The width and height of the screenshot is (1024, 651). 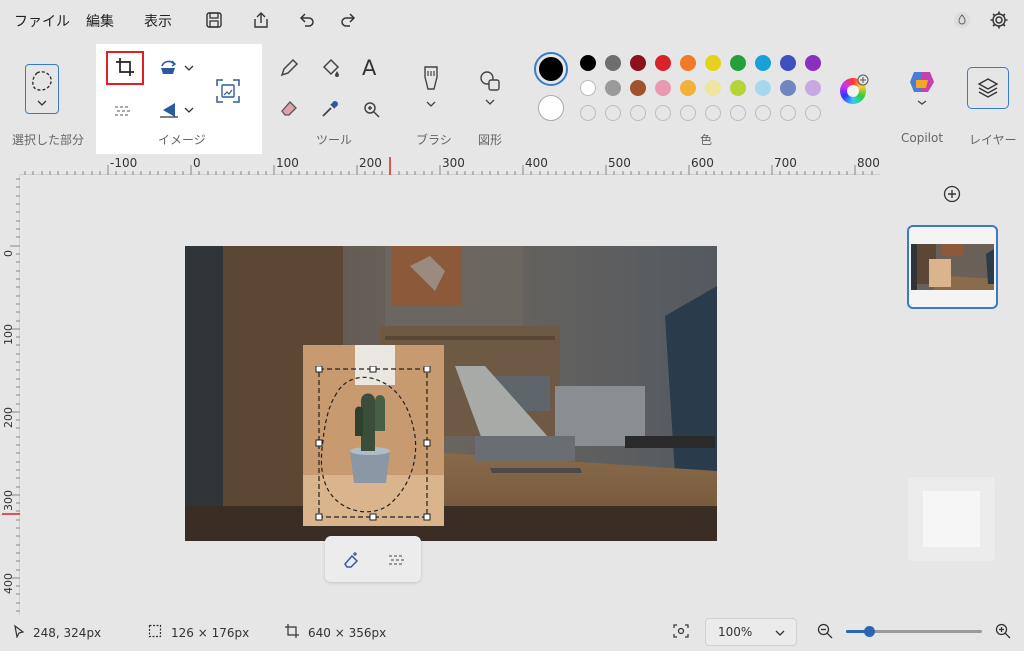 What do you see at coordinates (261, 20) in the screenshot?
I see `share-icon` at bounding box center [261, 20].